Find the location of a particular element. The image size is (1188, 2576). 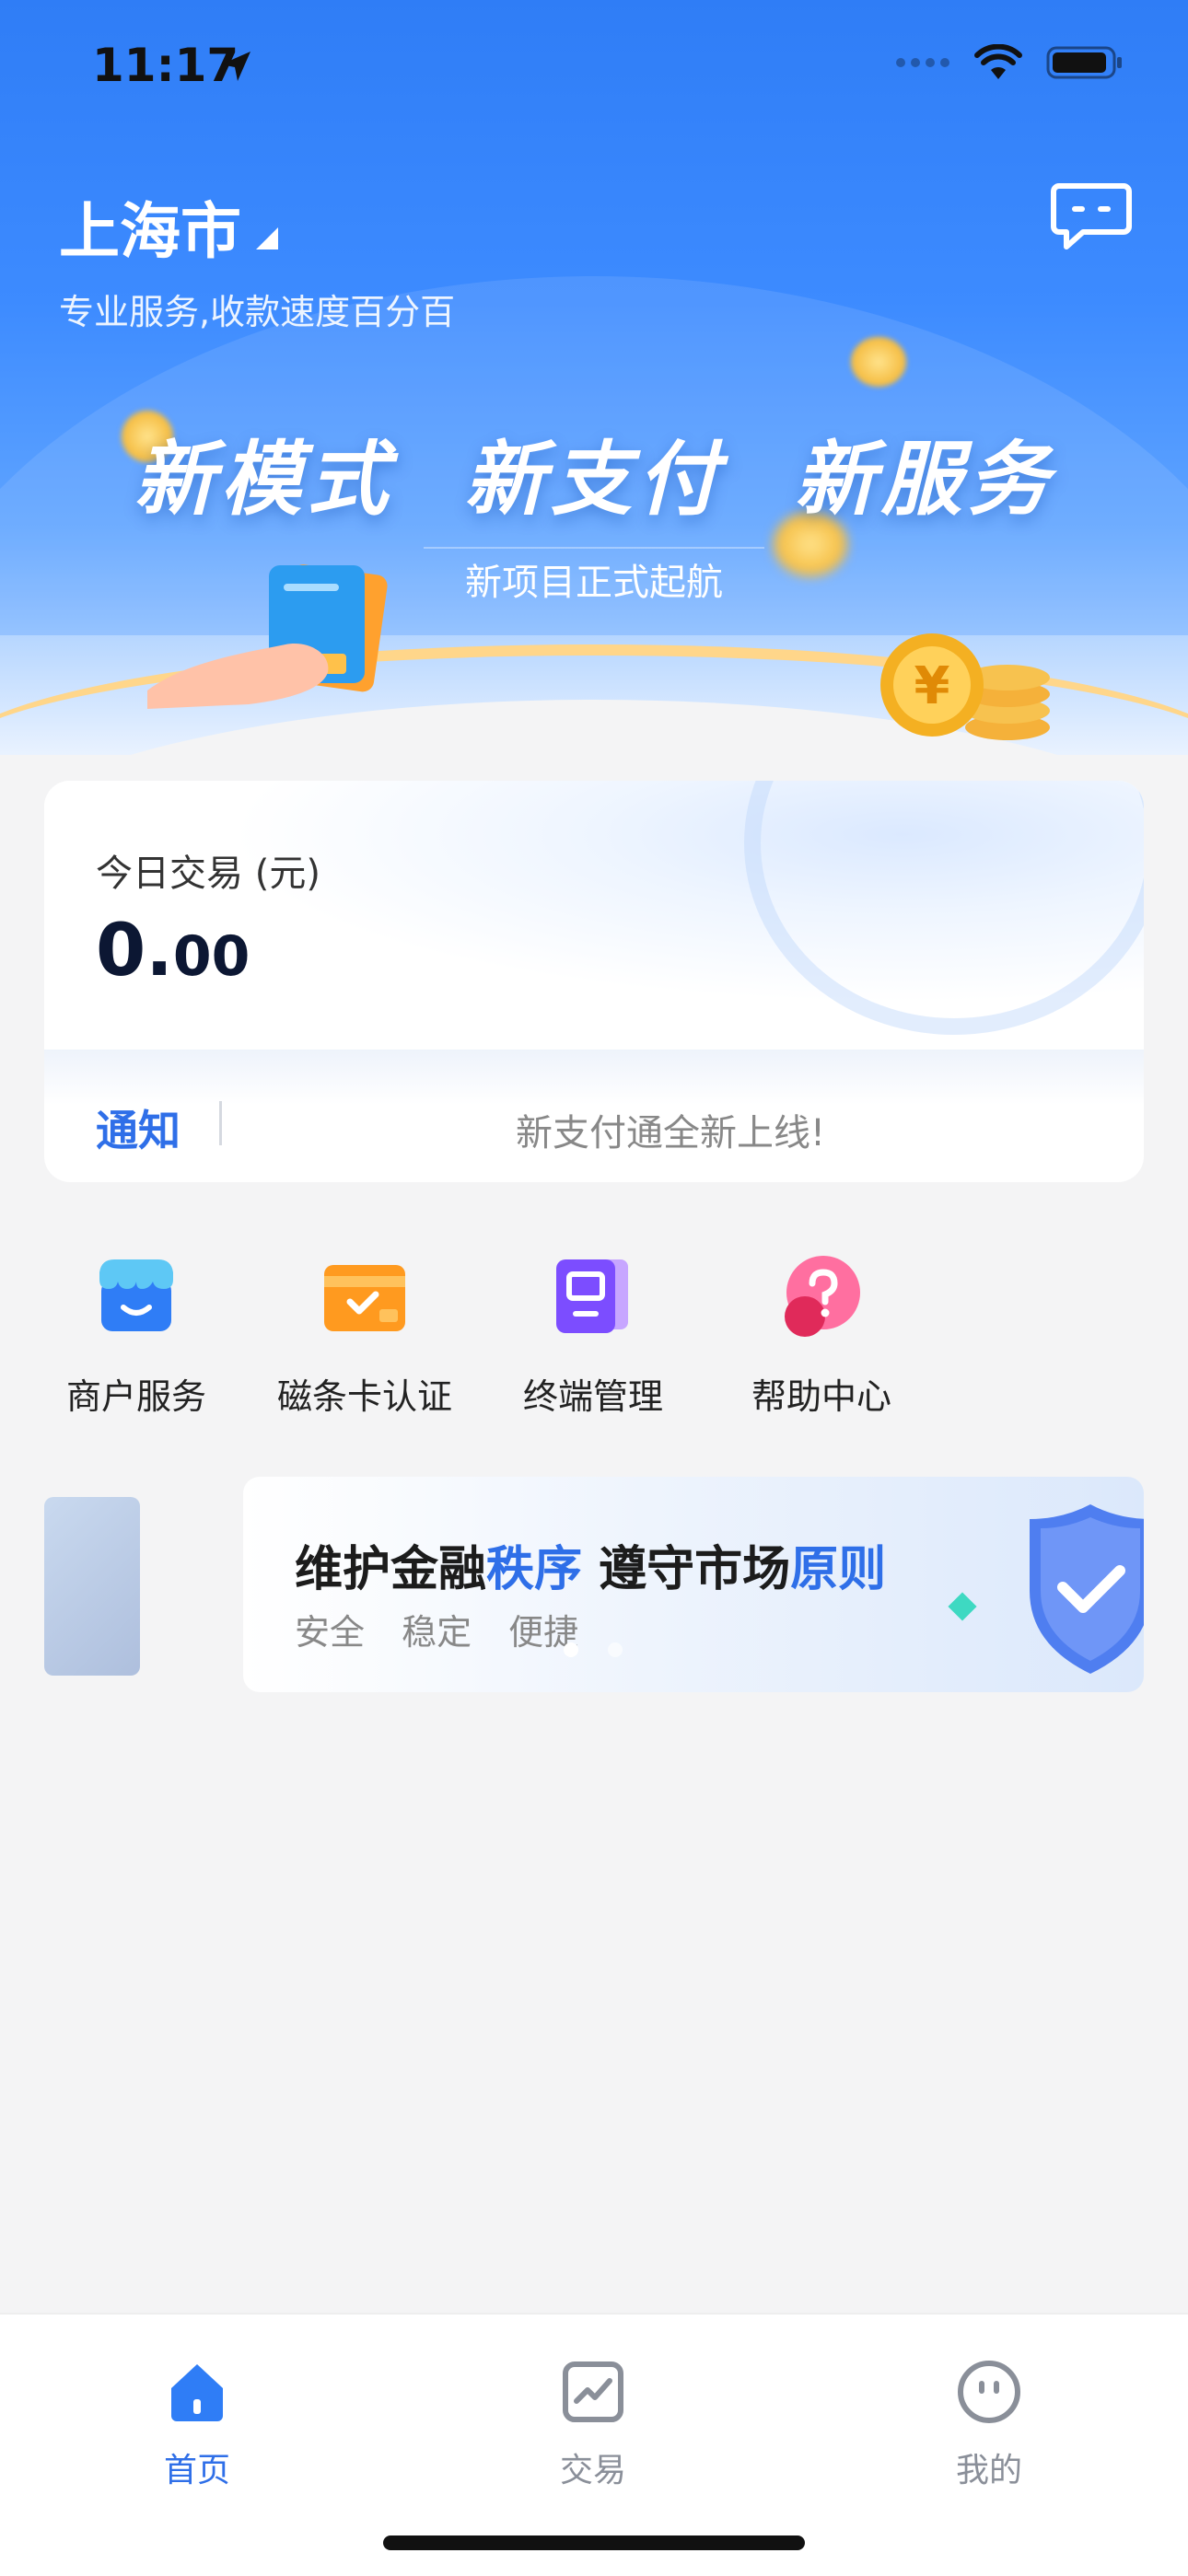

coin-decoration is located at coordinates (878, 362).